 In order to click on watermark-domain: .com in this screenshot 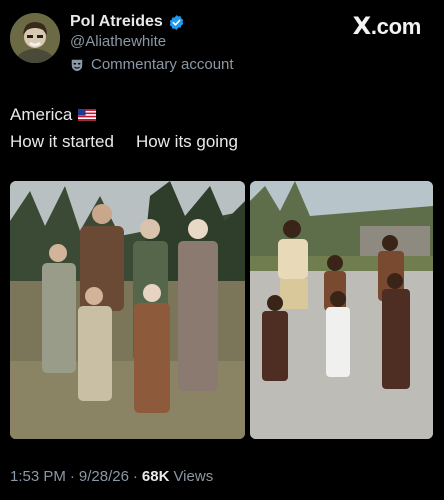, I will do `click(395, 26)`.